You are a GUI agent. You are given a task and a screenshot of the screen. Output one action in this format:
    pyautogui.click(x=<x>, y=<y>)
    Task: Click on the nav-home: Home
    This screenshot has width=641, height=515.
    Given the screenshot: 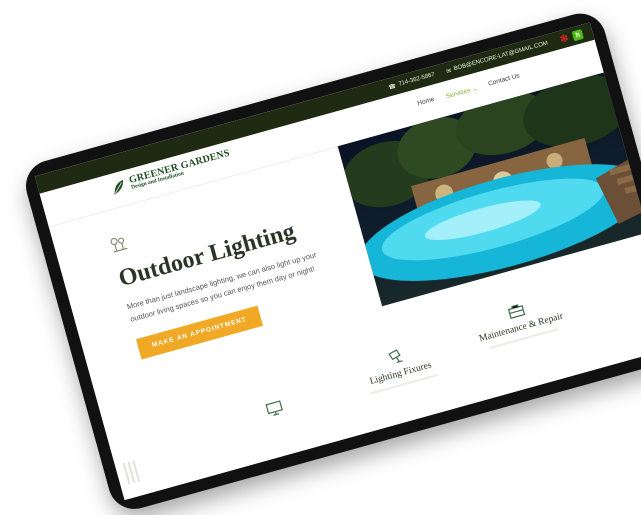 What is the action you would take?
    pyautogui.click(x=426, y=102)
    